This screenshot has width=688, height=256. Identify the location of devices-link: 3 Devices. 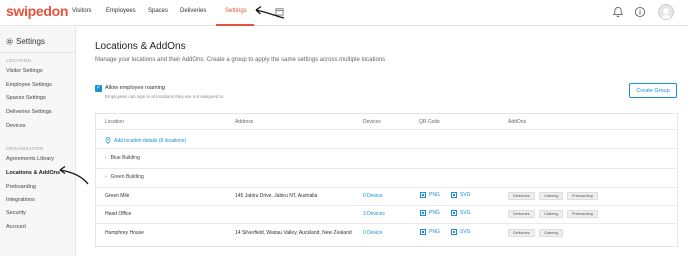
(374, 214).